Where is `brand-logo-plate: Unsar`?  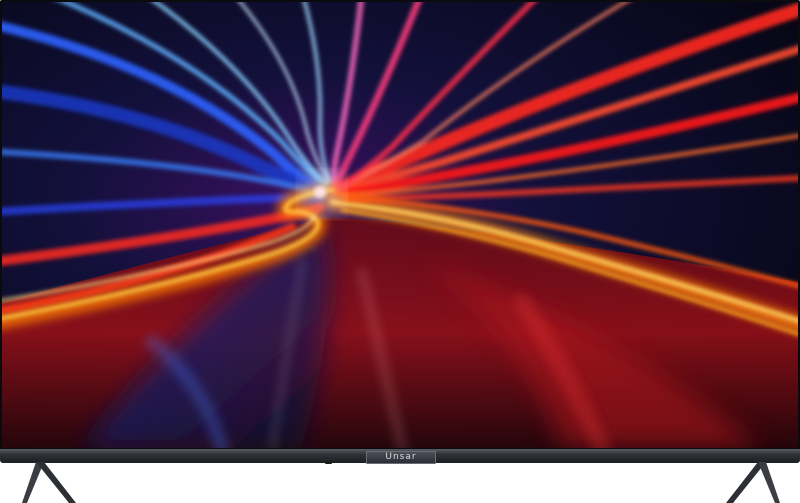
brand-logo-plate: Unsar is located at coordinates (401, 457).